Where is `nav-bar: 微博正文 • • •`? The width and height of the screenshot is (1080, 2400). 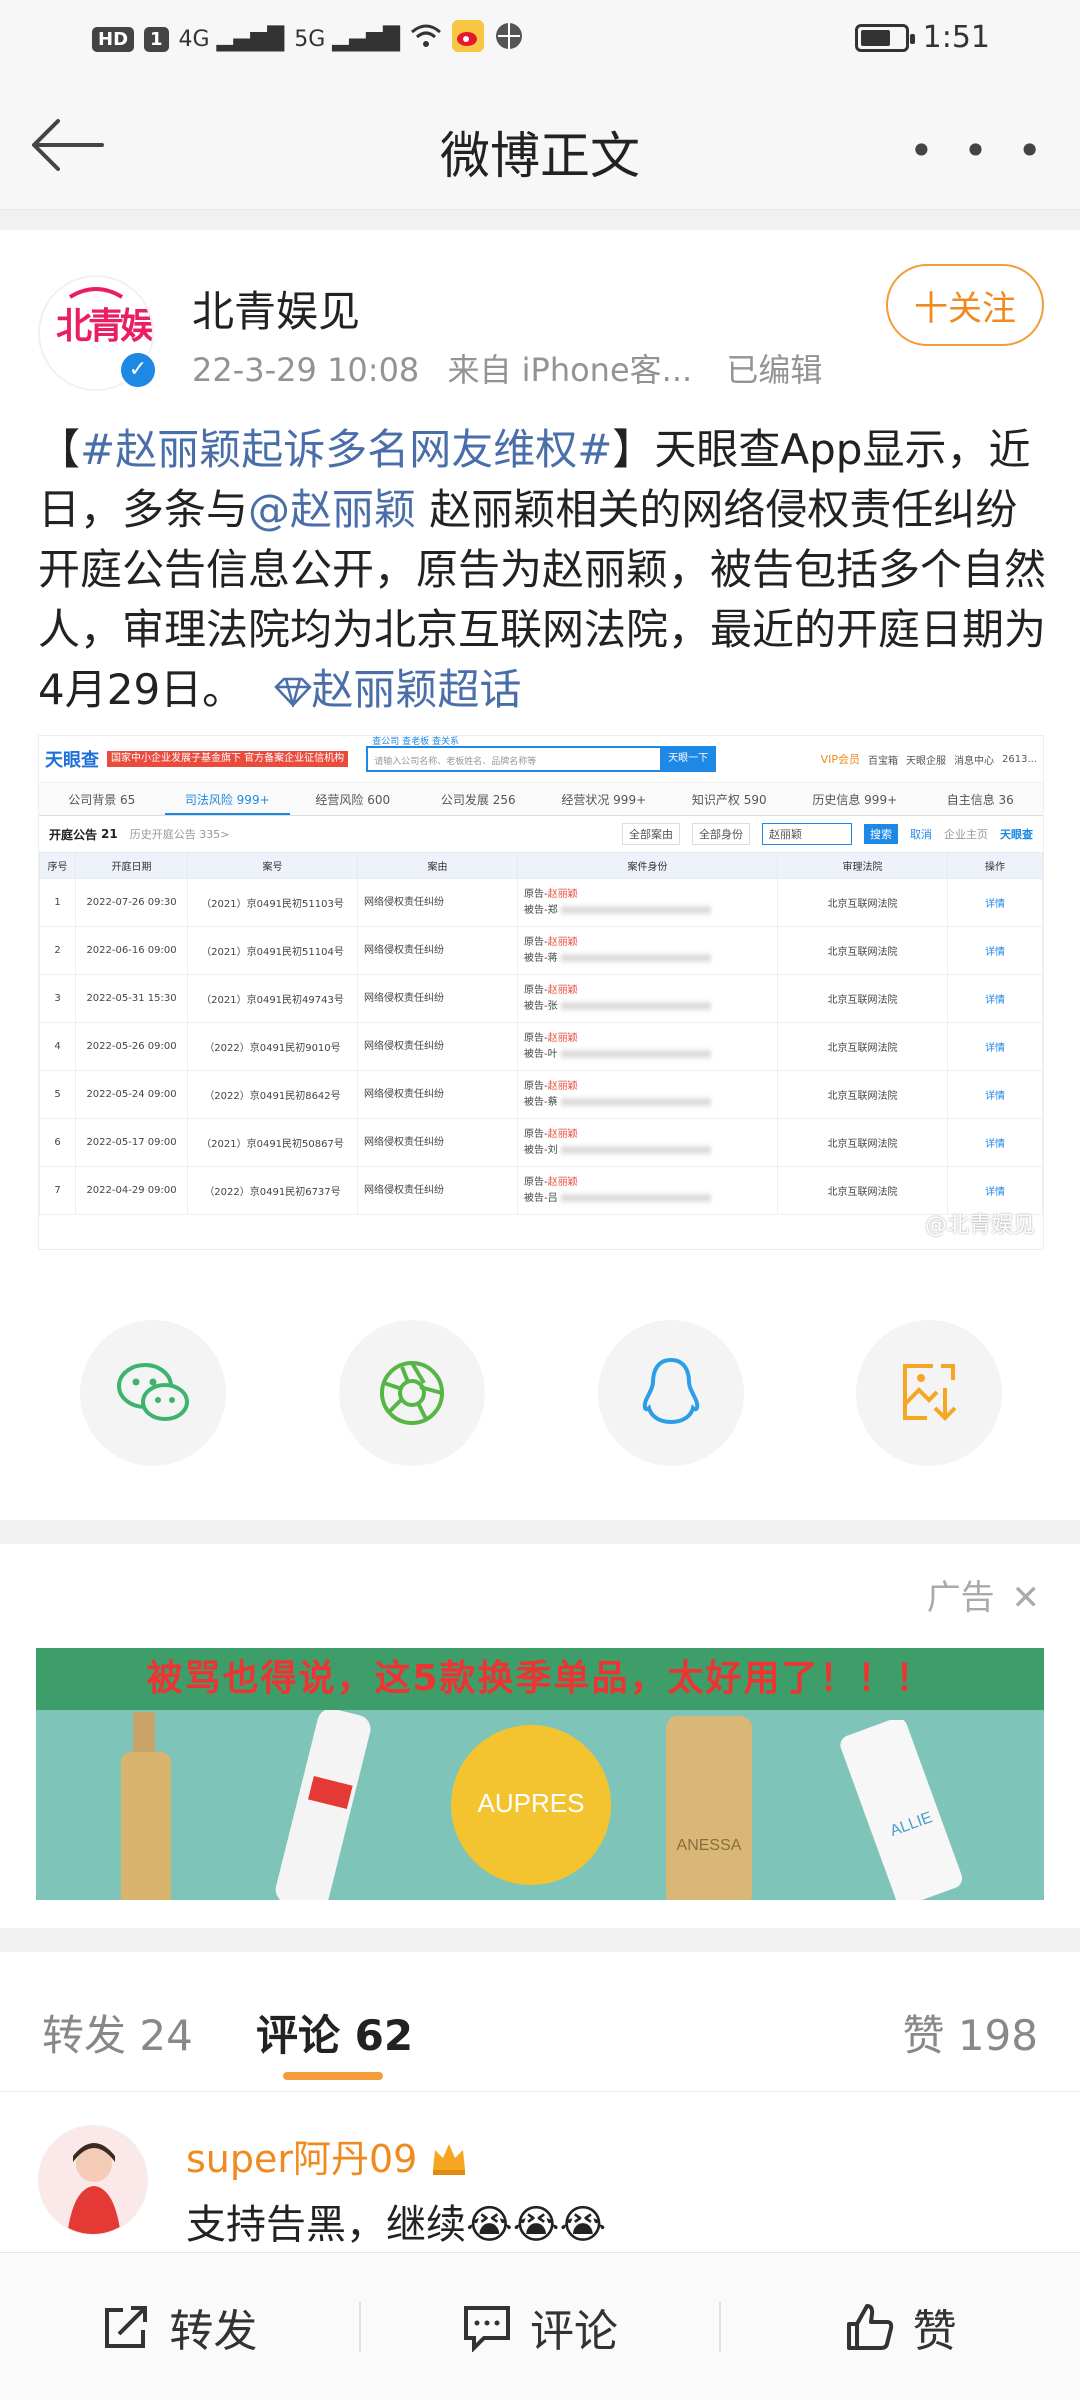
nav-bar: 微博正文 • • • is located at coordinates (540, 145).